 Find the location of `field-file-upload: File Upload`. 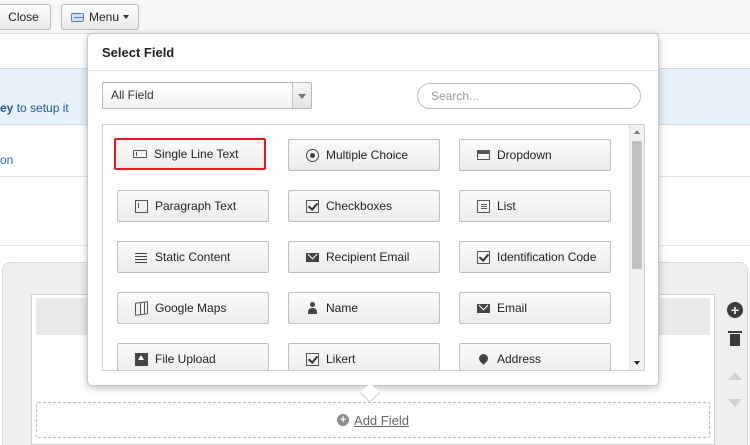

field-file-upload: File Upload is located at coordinates (193, 356).